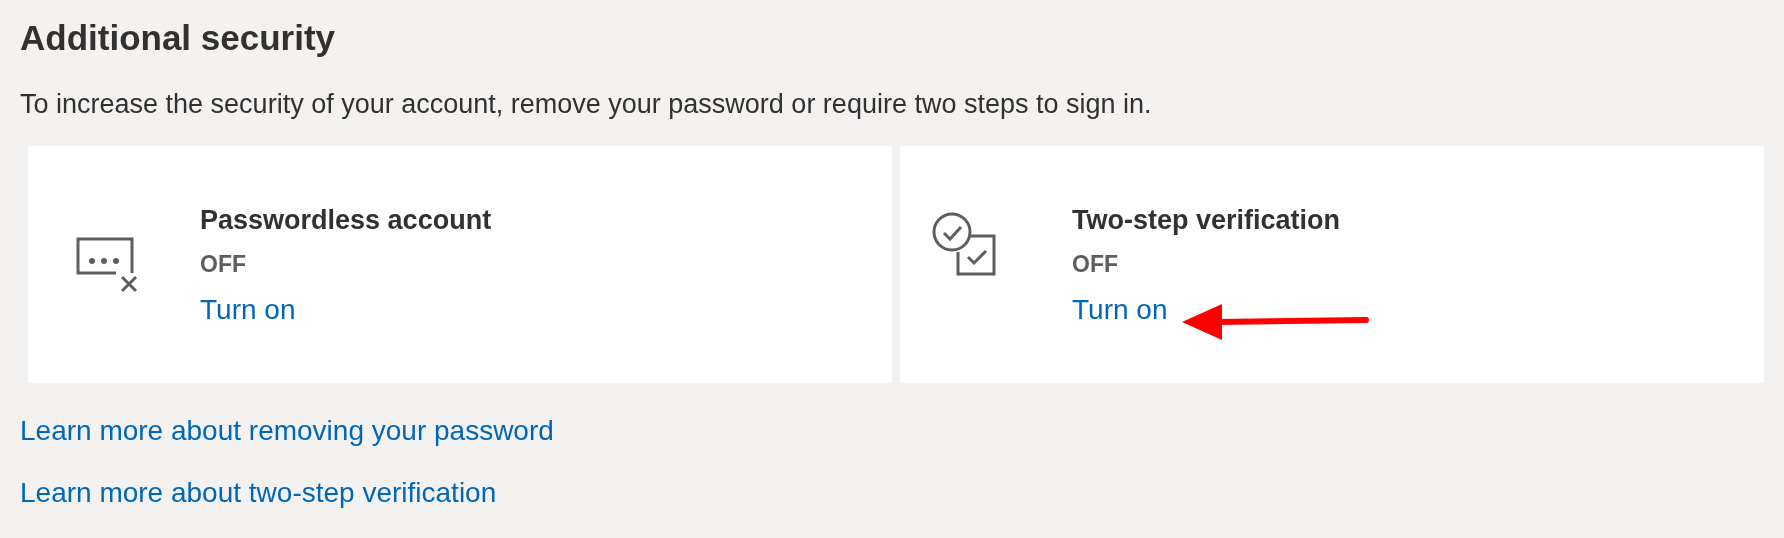 Image resolution: width=1784 pixels, height=538 pixels. What do you see at coordinates (586, 104) in the screenshot?
I see `description-text: To increase the security of your account, remove your password or require two steps to sign in.` at bounding box center [586, 104].